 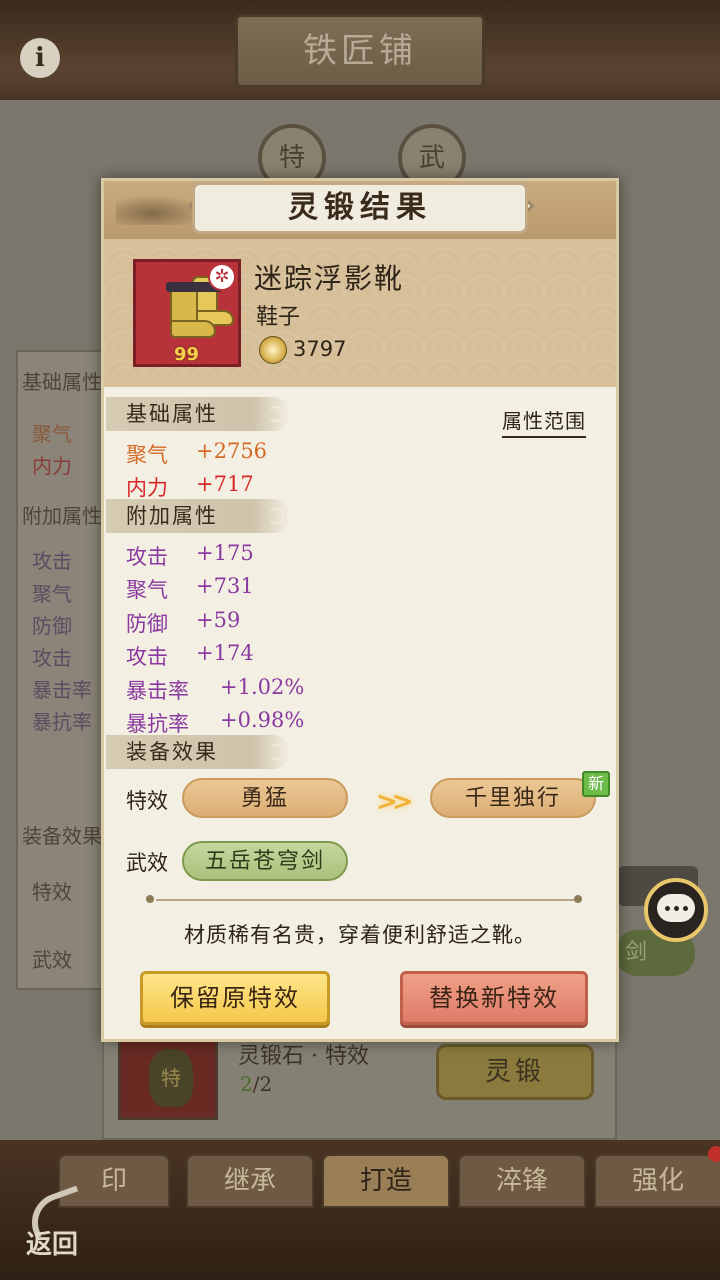 What do you see at coordinates (225, 553) in the screenshot?
I see `stat-value: +175` at bounding box center [225, 553].